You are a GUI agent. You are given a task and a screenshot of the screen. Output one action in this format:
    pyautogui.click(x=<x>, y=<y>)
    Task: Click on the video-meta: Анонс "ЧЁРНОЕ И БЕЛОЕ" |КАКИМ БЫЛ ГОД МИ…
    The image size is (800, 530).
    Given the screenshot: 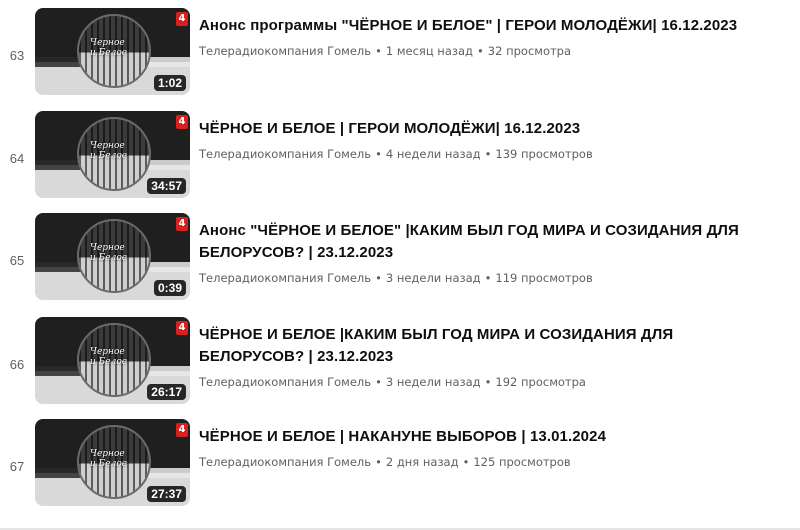 What is the action you would take?
    pyautogui.click(x=489, y=252)
    